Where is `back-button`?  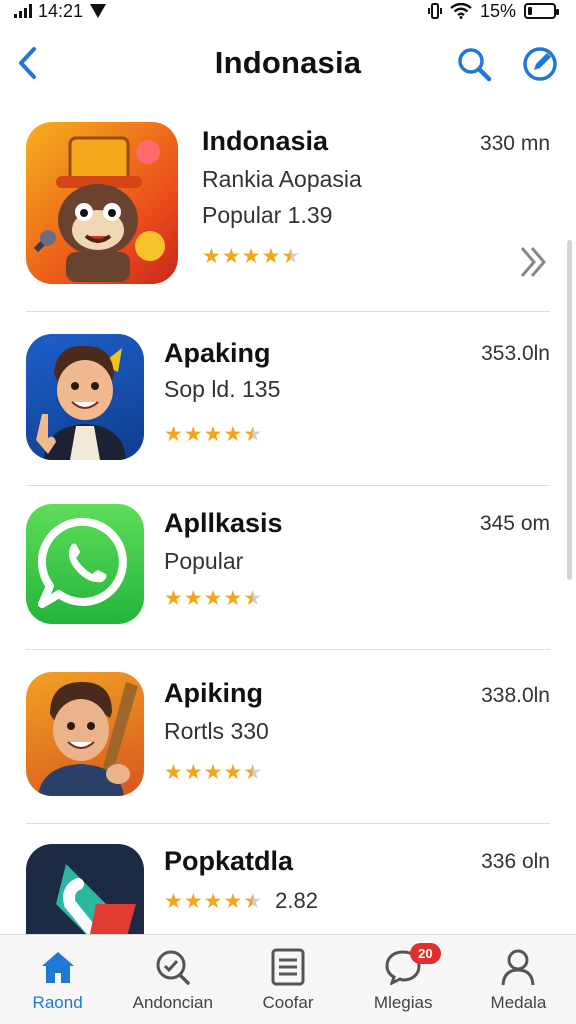 back-button is located at coordinates (27, 63).